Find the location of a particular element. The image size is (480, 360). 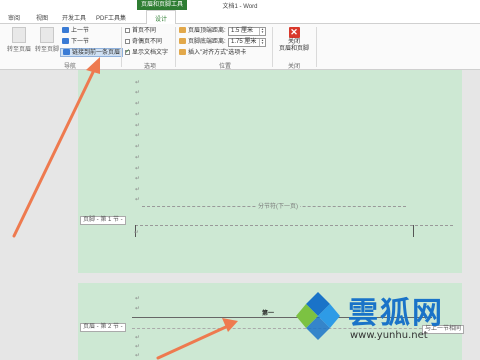

yunhu-logo-icon is located at coordinates (318, 316).